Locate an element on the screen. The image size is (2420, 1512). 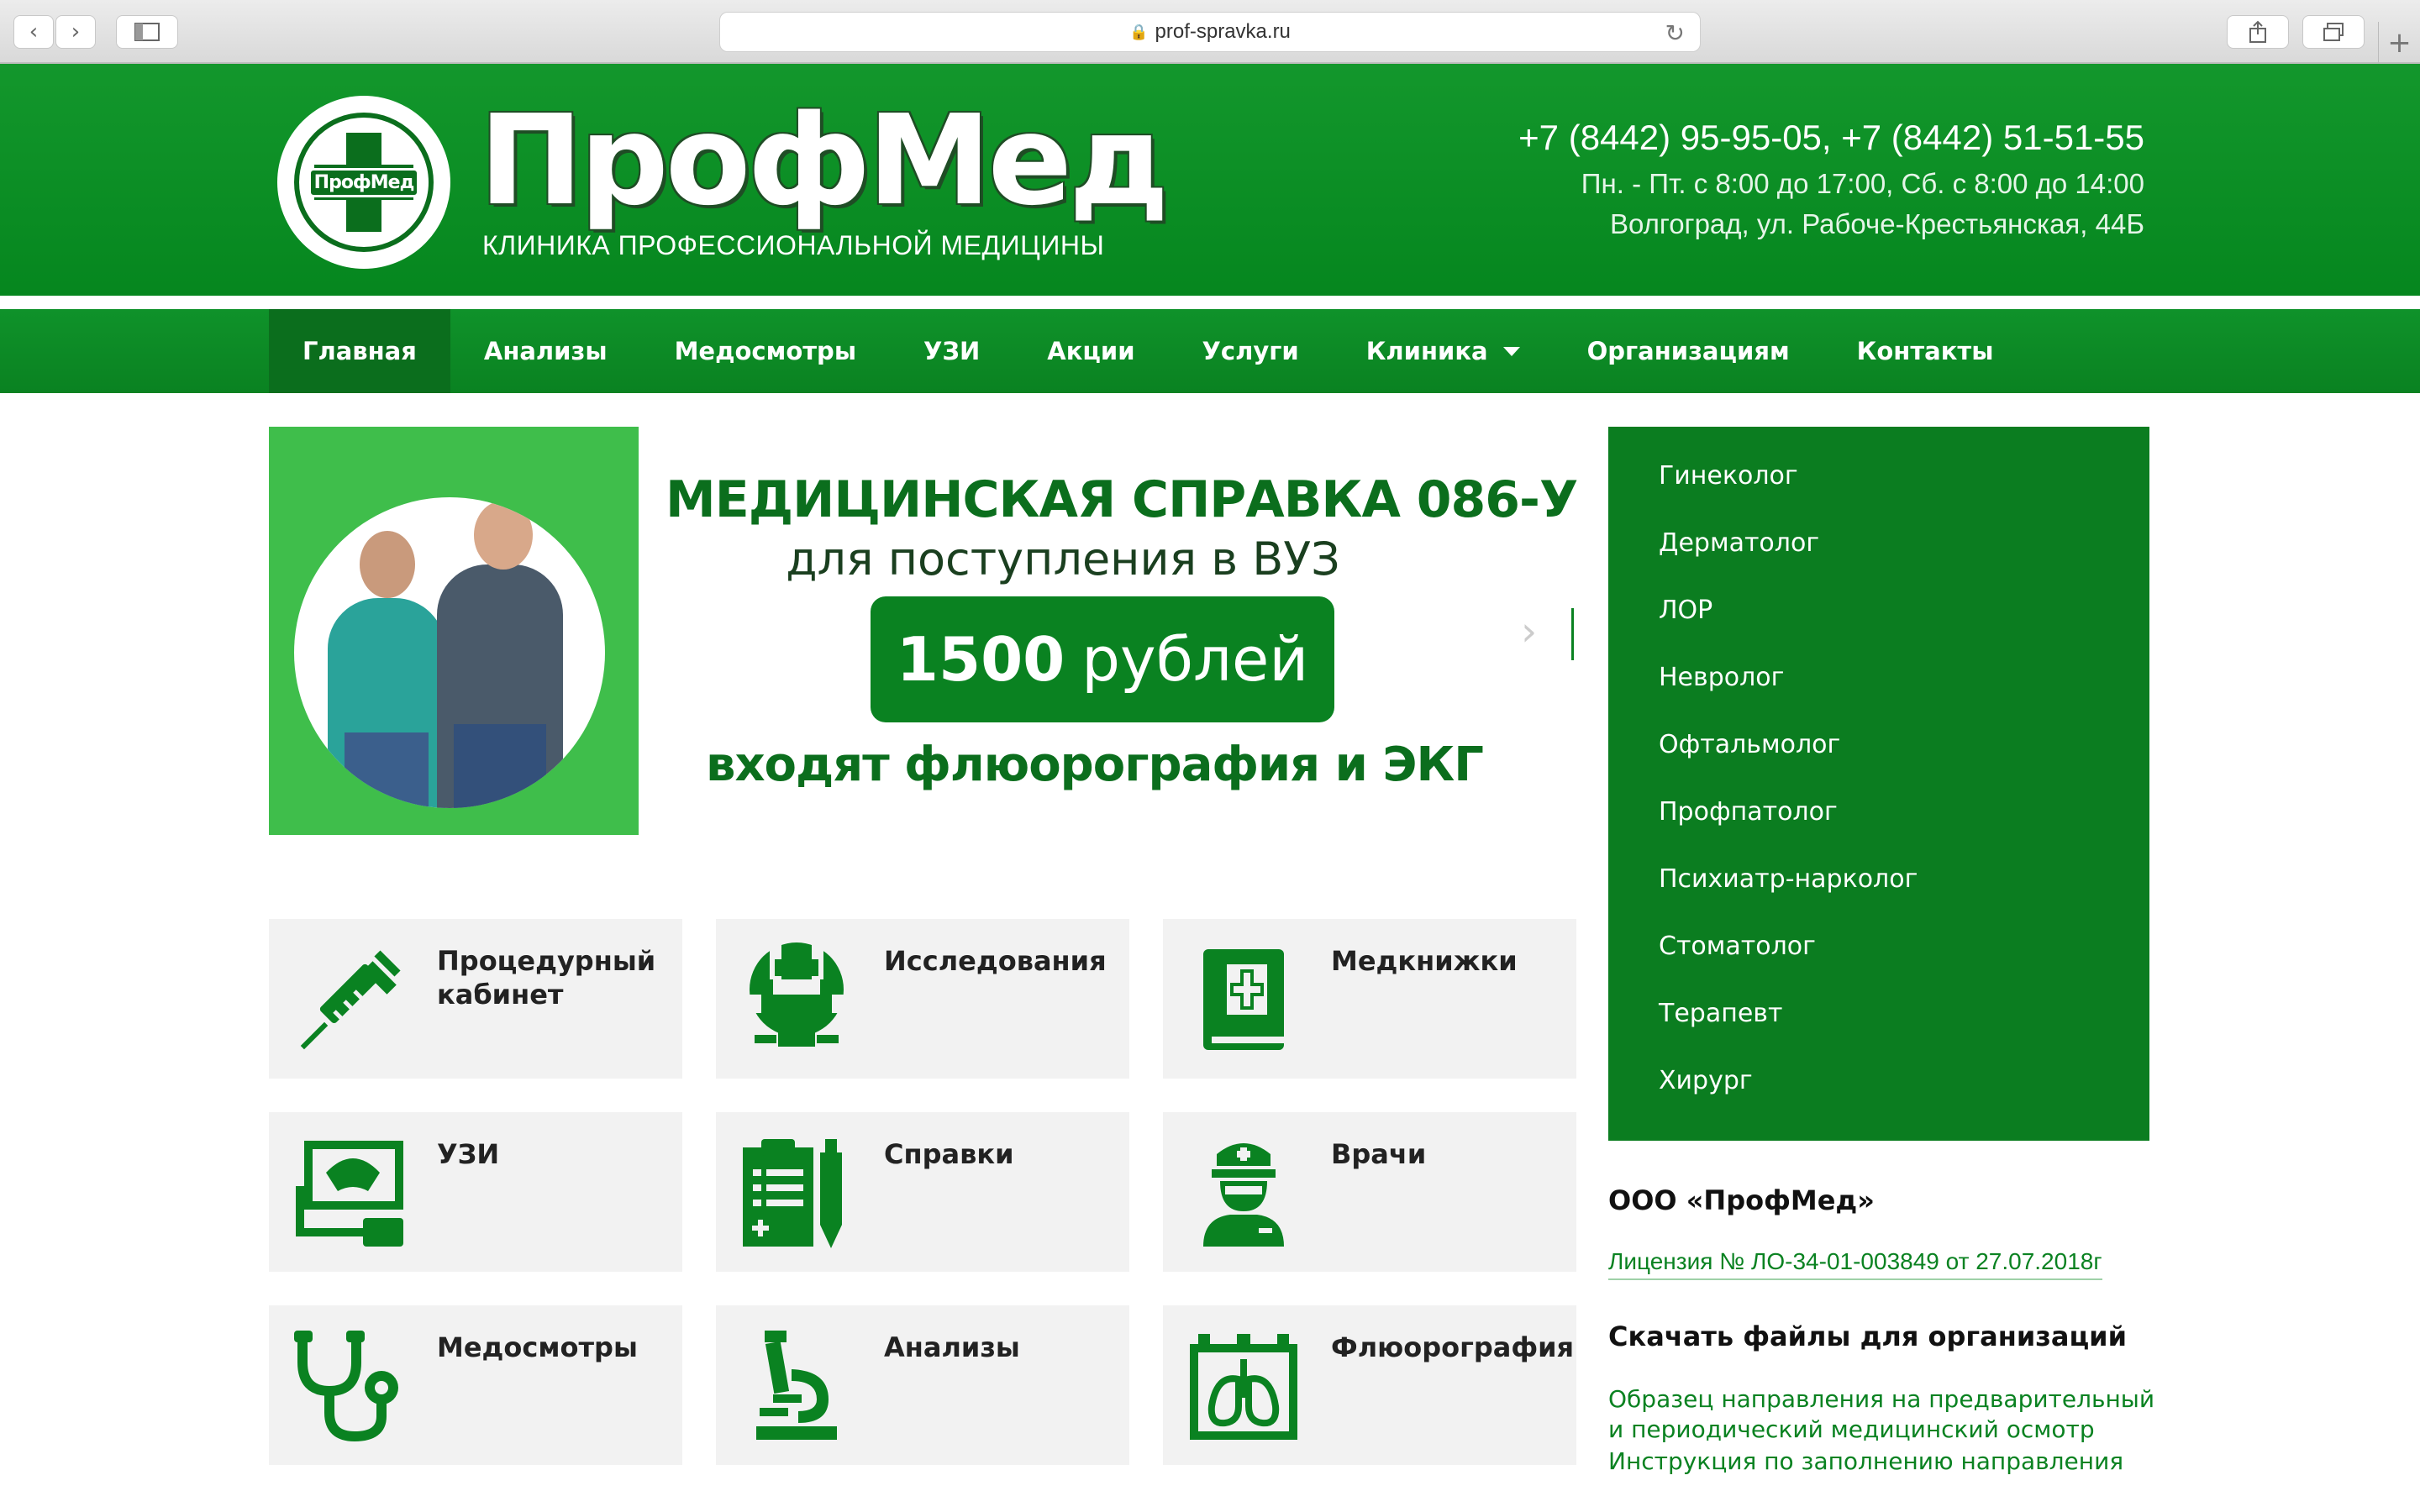
contact-phones: +7 (8442) 95-95-05, +7 (8442) 51-51-55 is located at coordinates (1831, 138).